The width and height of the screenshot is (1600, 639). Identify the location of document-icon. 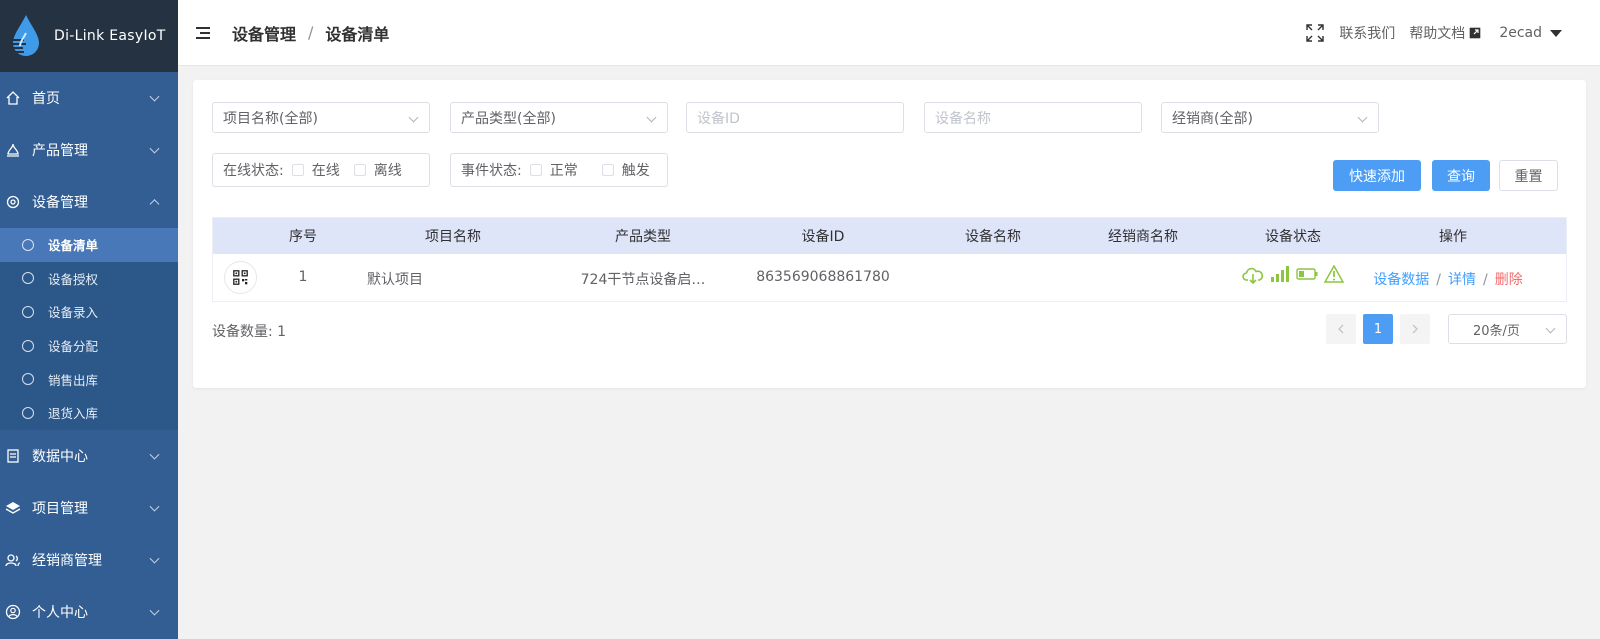
(13, 456).